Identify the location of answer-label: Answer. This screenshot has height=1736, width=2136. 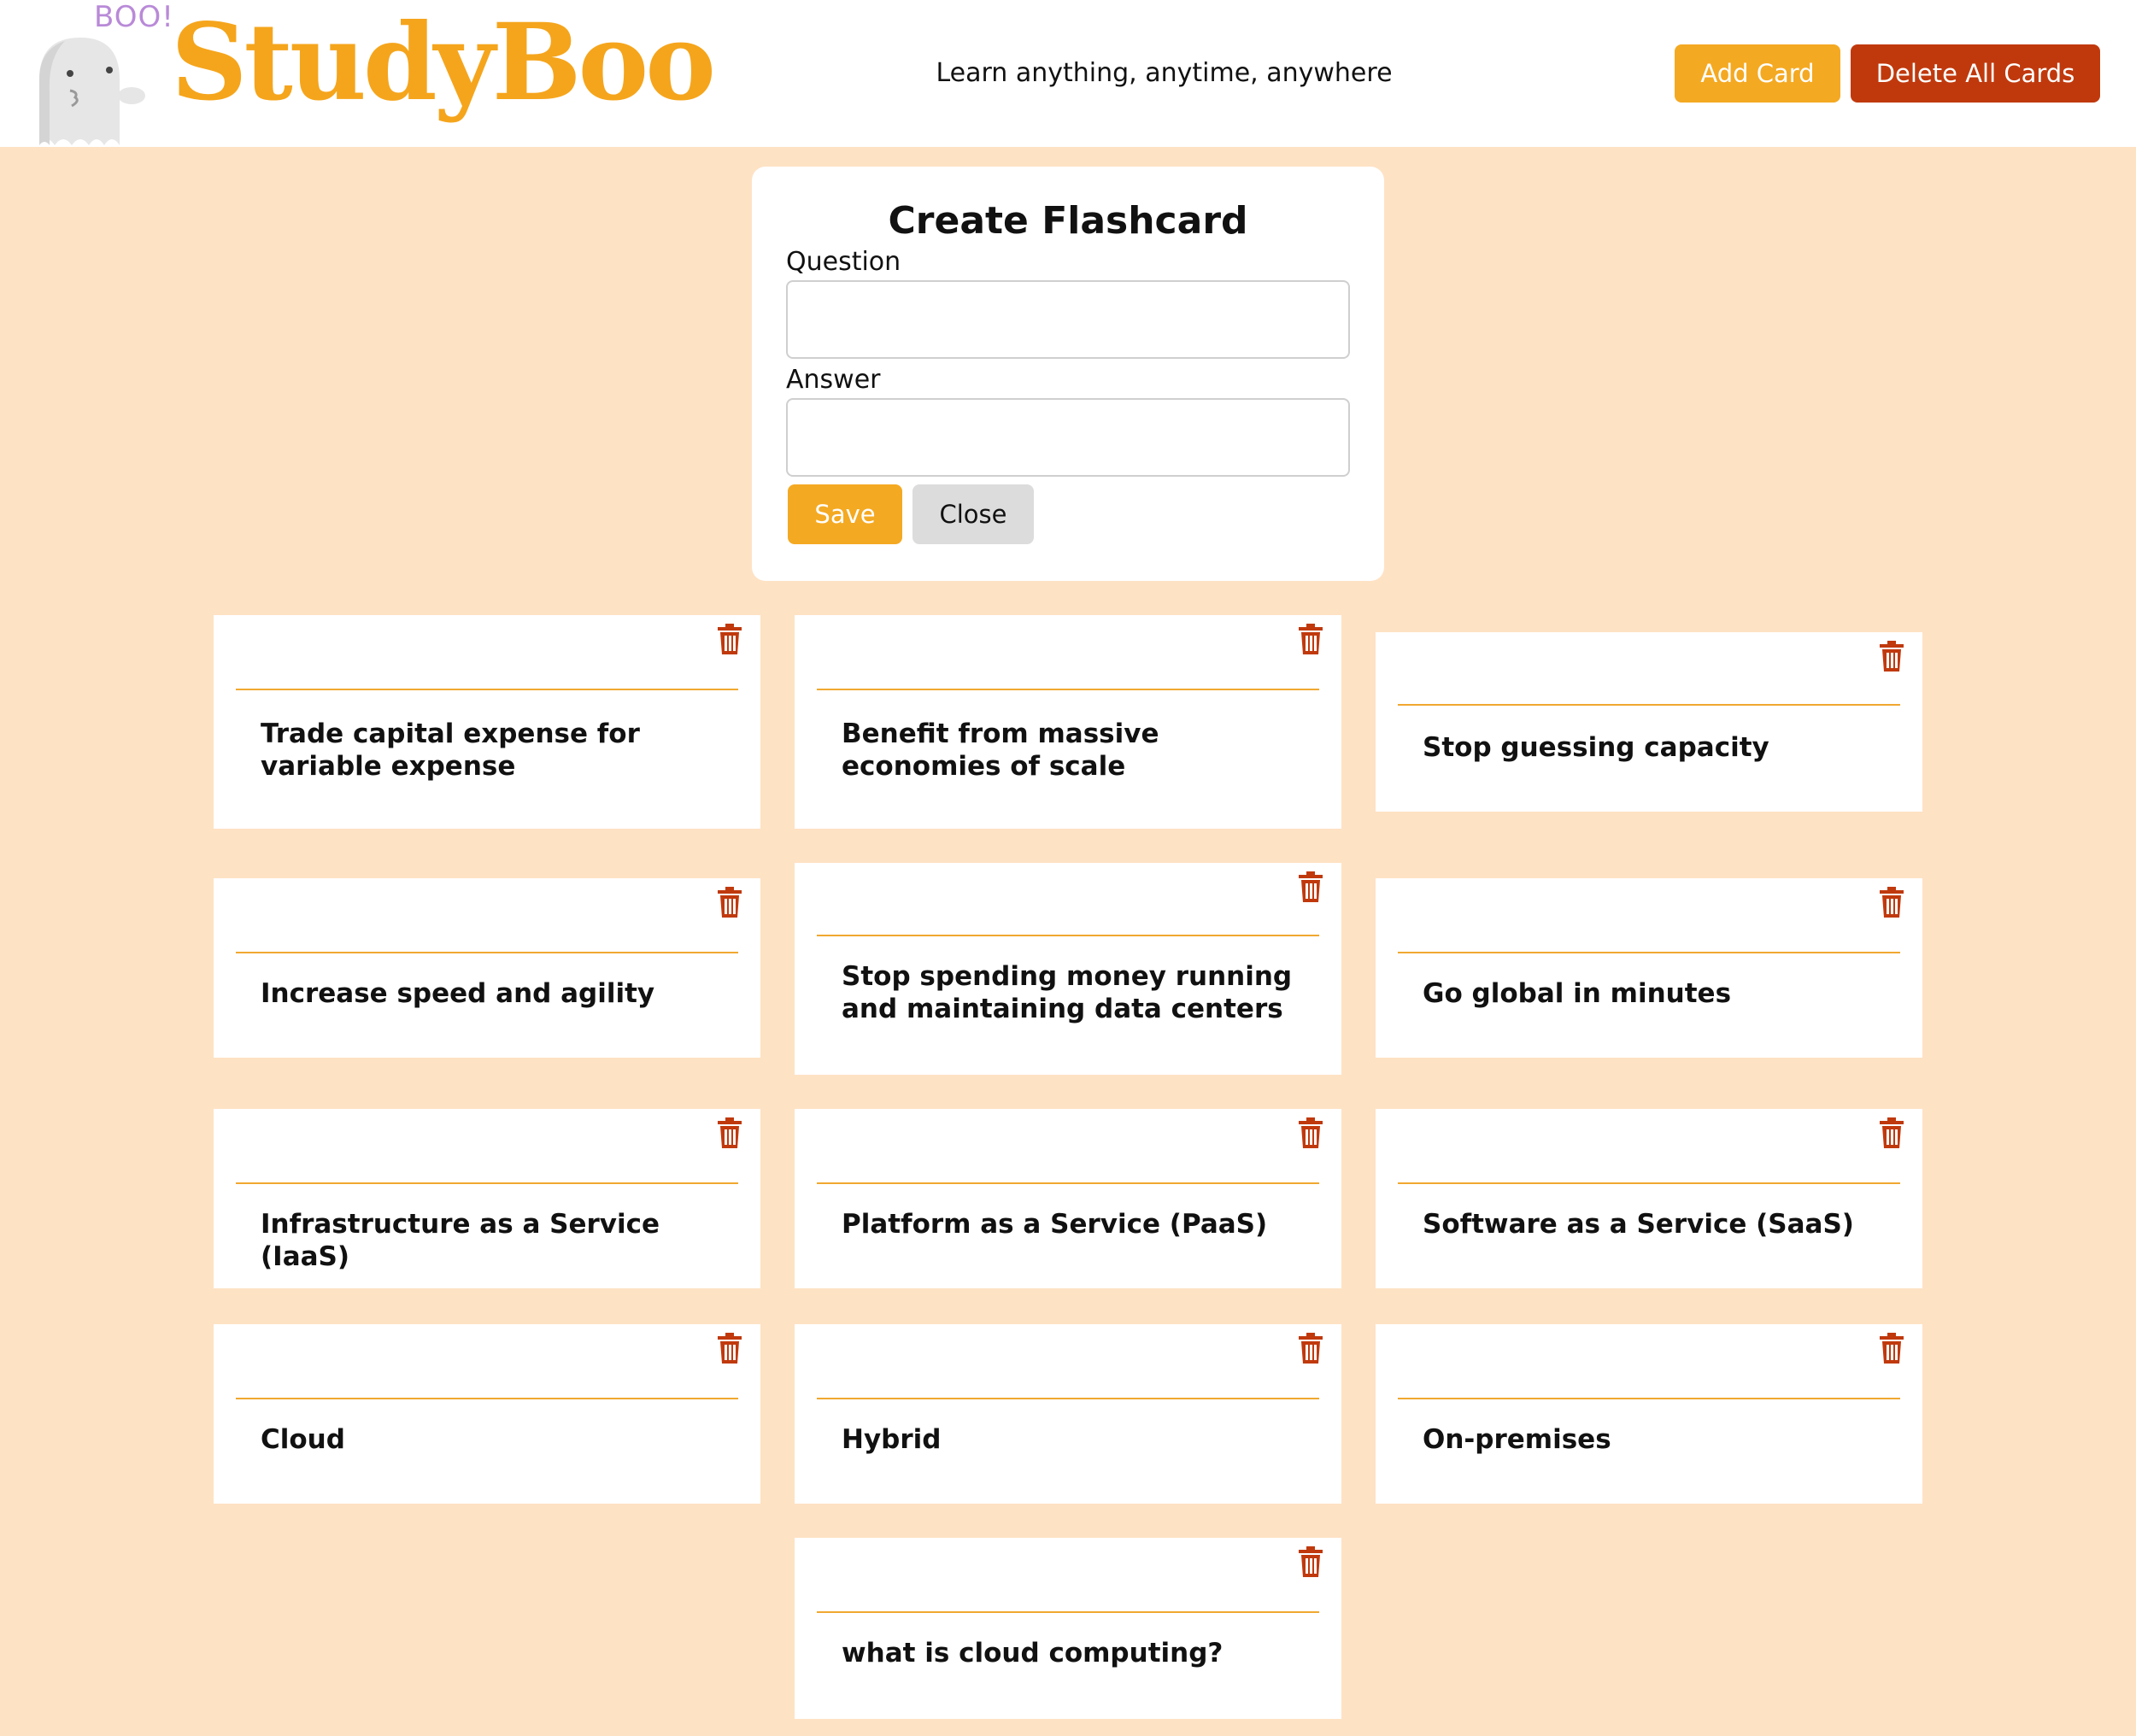
(834, 380).